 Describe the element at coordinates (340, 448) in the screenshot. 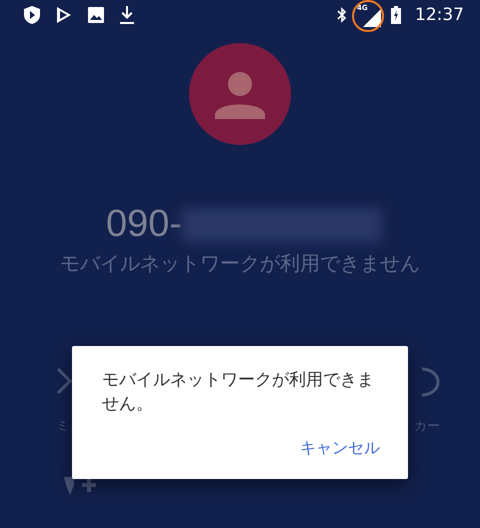

I see `cancel-button: キャンセル` at that location.